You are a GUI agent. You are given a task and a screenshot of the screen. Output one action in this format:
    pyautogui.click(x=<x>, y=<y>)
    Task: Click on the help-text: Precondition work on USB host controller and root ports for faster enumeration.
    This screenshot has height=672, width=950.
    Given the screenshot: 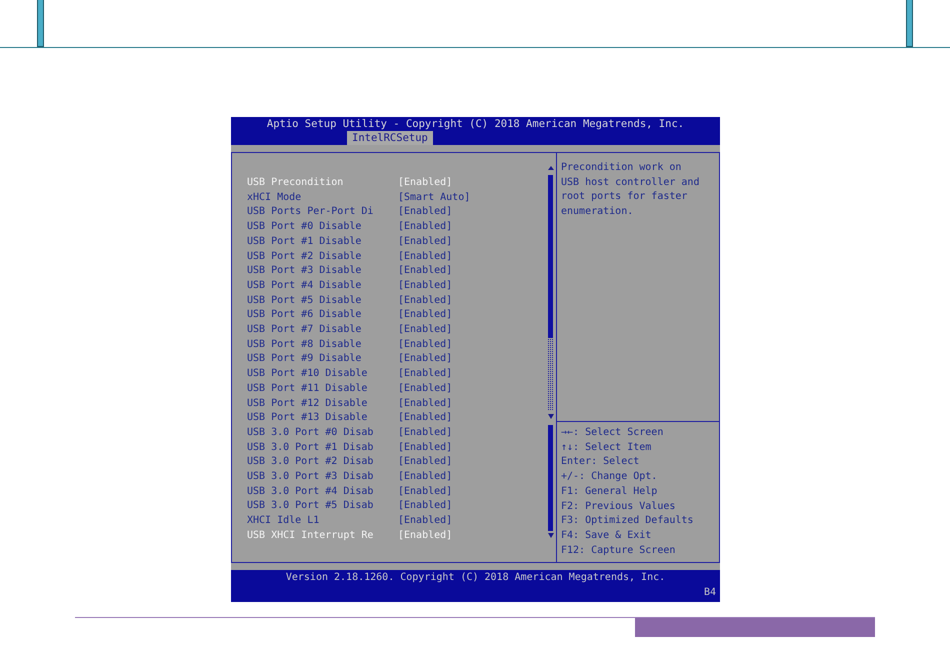 What is the action you would take?
    pyautogui.click(x=630, y=190)
    